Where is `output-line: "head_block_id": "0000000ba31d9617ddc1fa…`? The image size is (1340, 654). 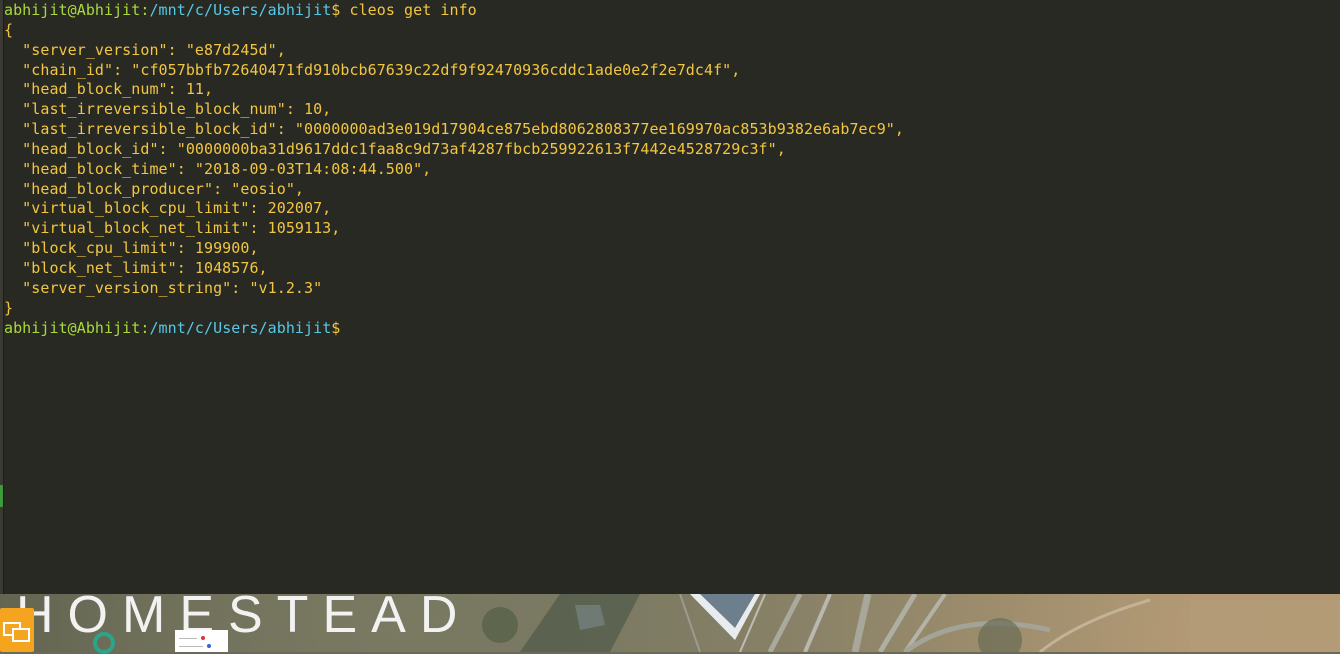 output-line: "head_block_id": "0000000ba31d9617ddc1fa… is located at coordinates (395, 148).